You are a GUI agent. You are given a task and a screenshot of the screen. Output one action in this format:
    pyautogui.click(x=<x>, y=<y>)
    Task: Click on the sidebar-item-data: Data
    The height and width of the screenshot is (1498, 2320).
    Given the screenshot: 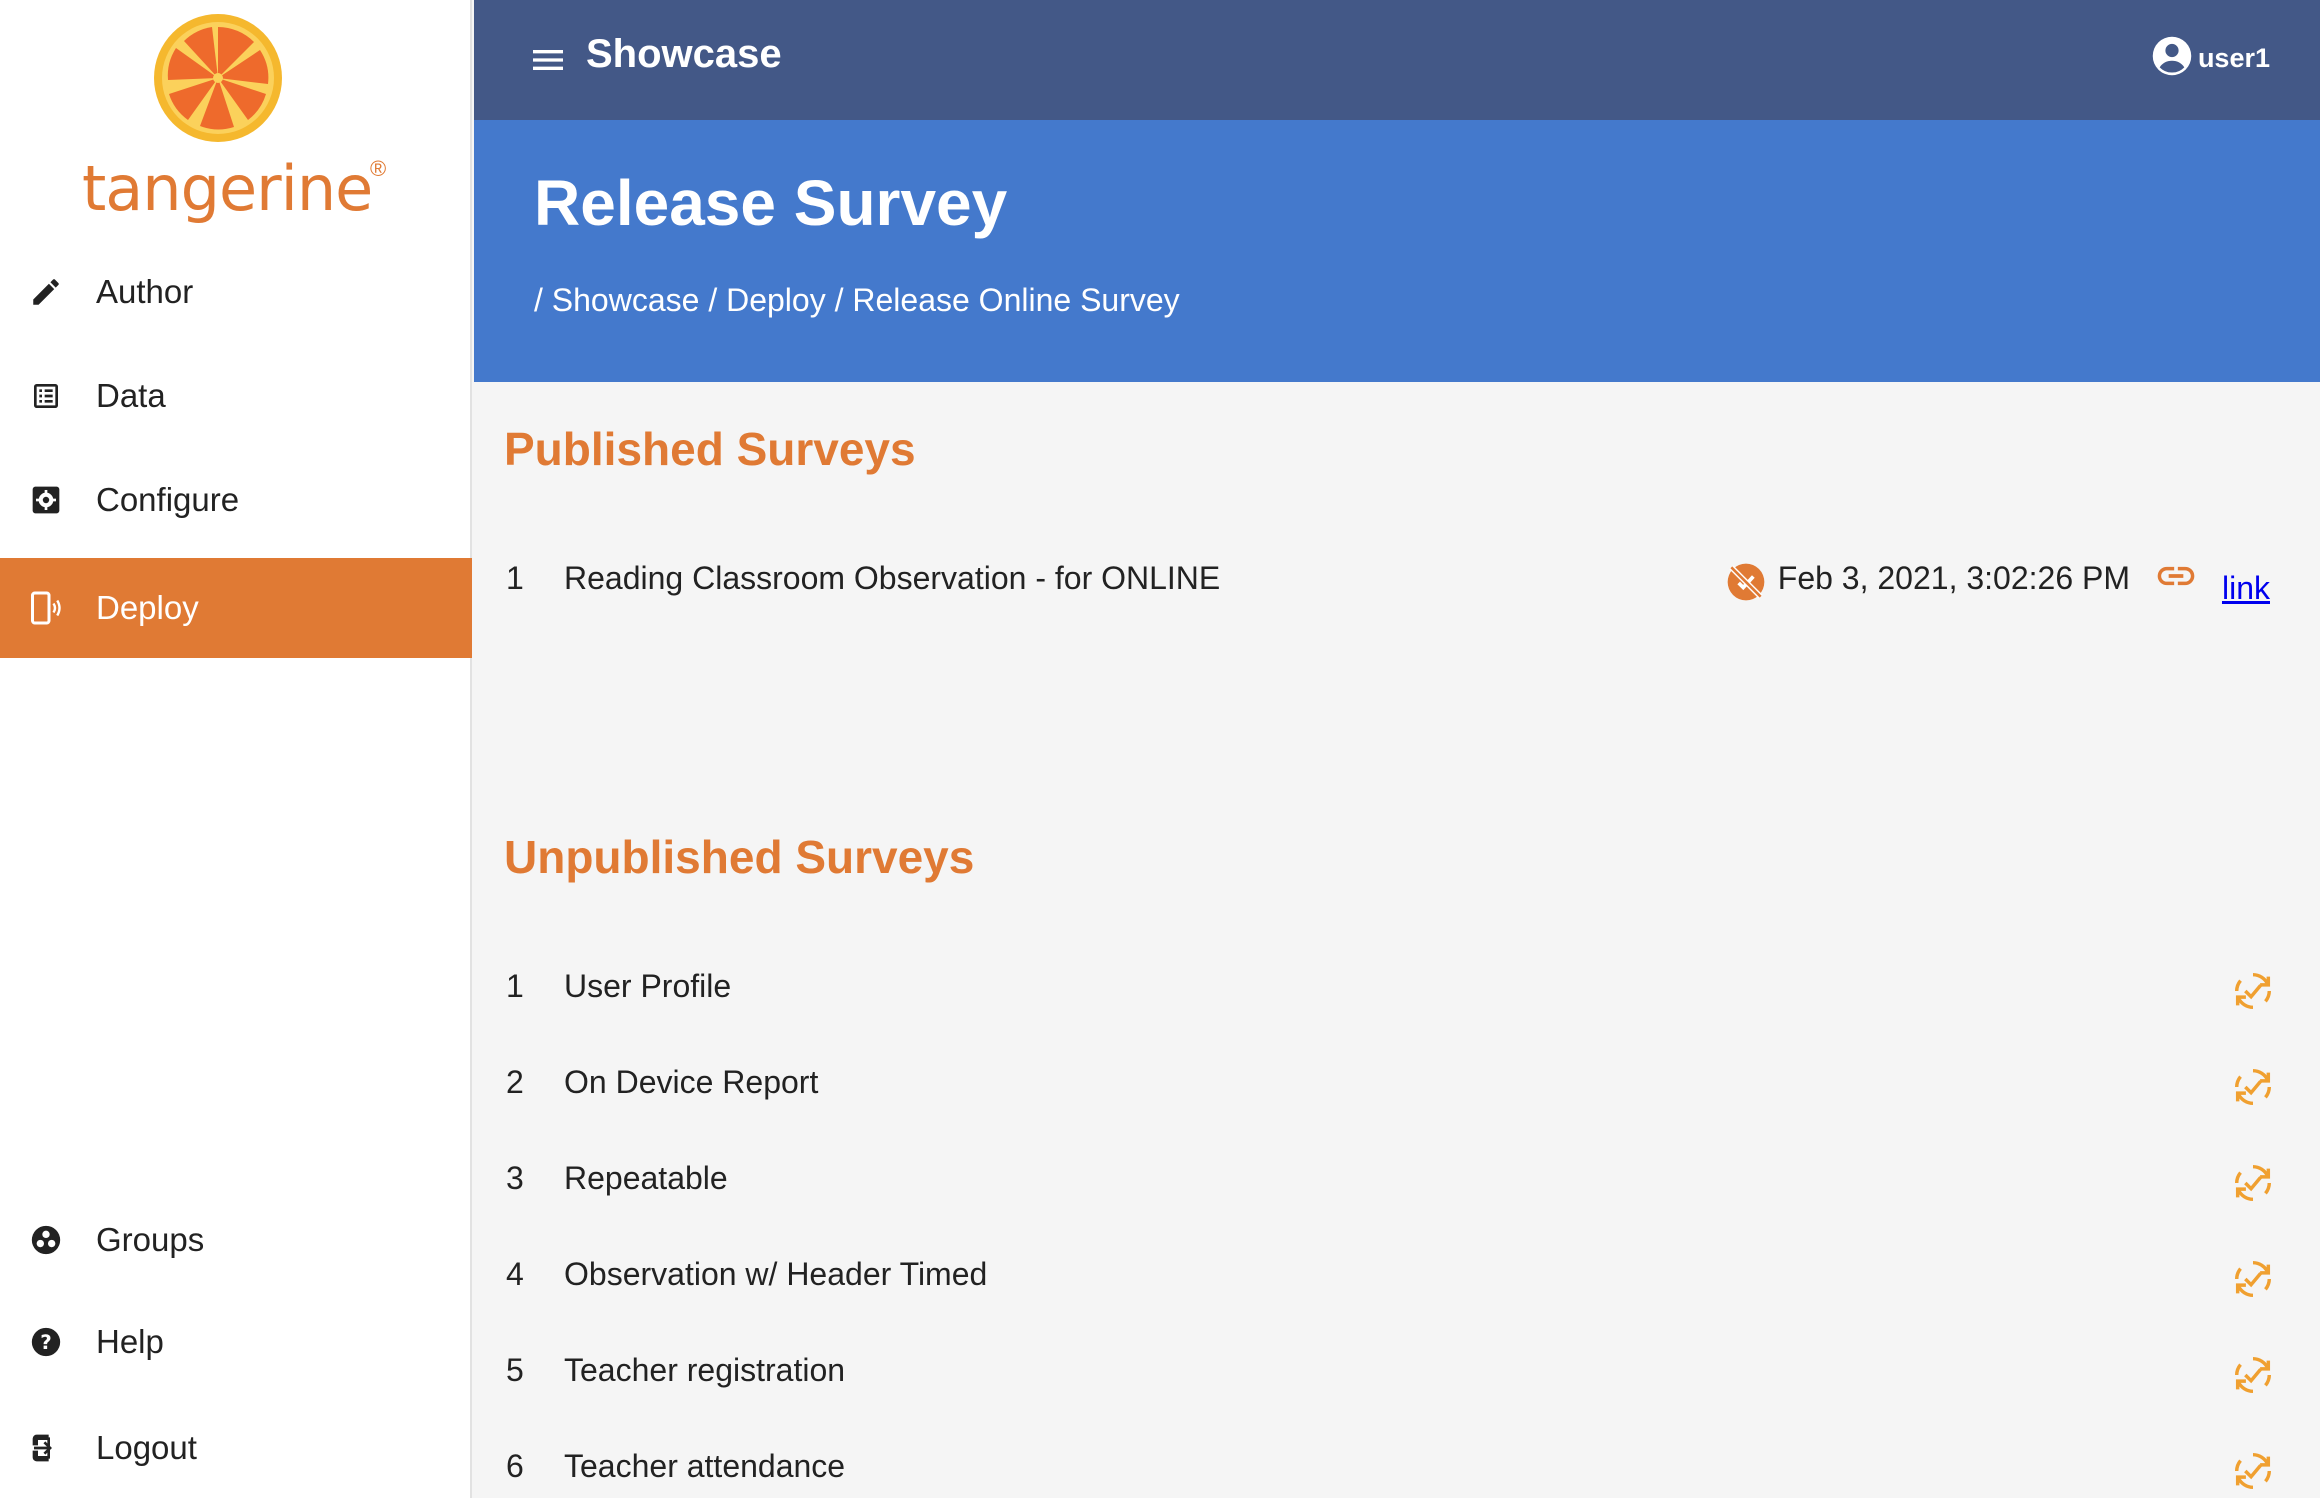 What is the action you would take?
    pyautogui.click(x=236, y=396)
    